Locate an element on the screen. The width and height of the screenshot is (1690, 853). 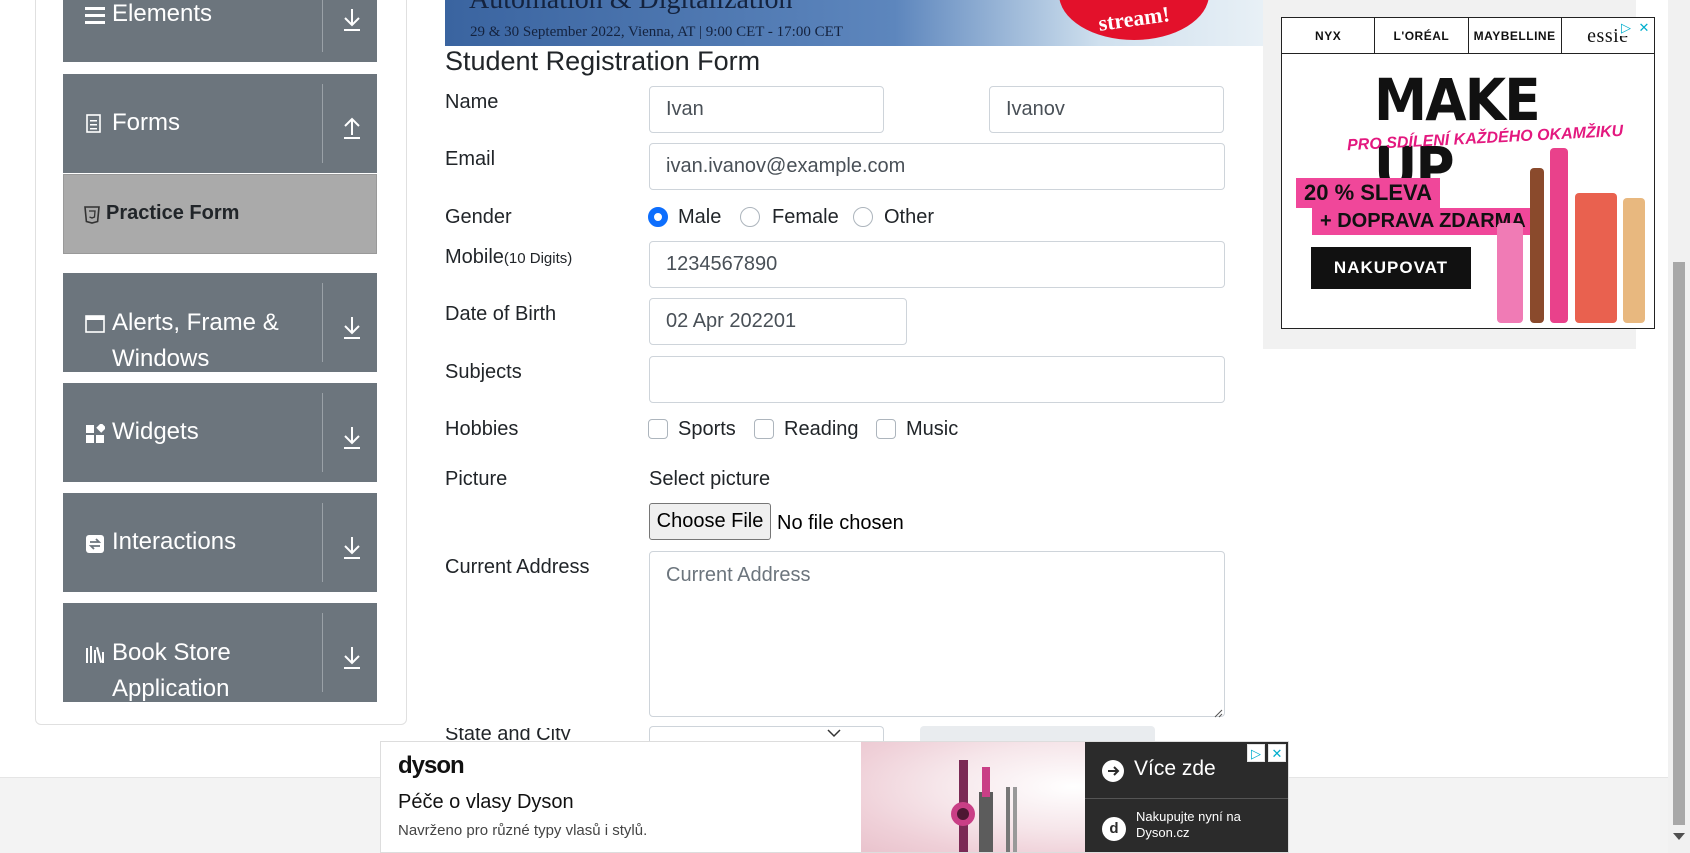
dob-label: Date of Birth is located at coordinates (501, 314).